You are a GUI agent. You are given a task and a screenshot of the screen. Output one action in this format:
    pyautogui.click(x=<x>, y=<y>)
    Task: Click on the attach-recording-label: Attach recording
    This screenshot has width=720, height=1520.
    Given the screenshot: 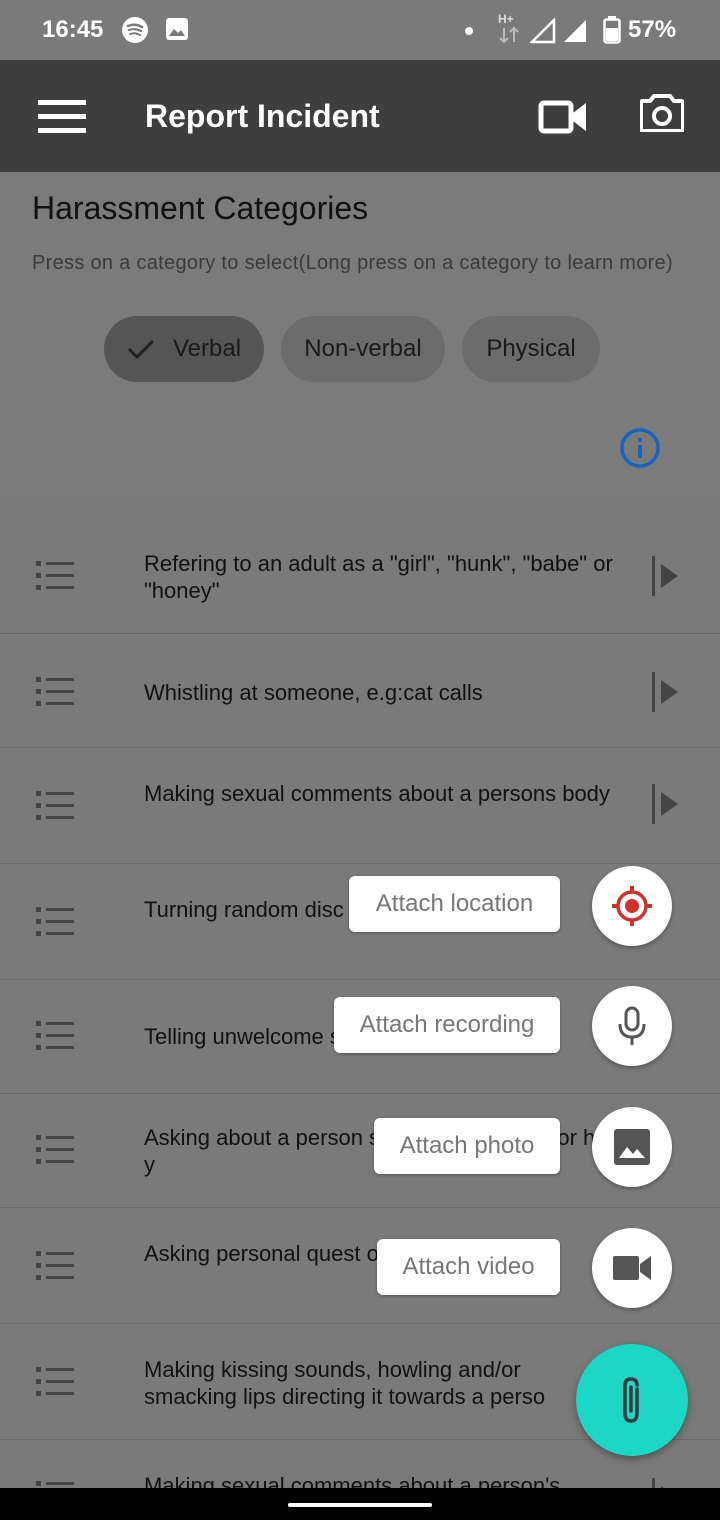 What is the action you would take?
    pyautogui.click(x=447, y=1025)
    